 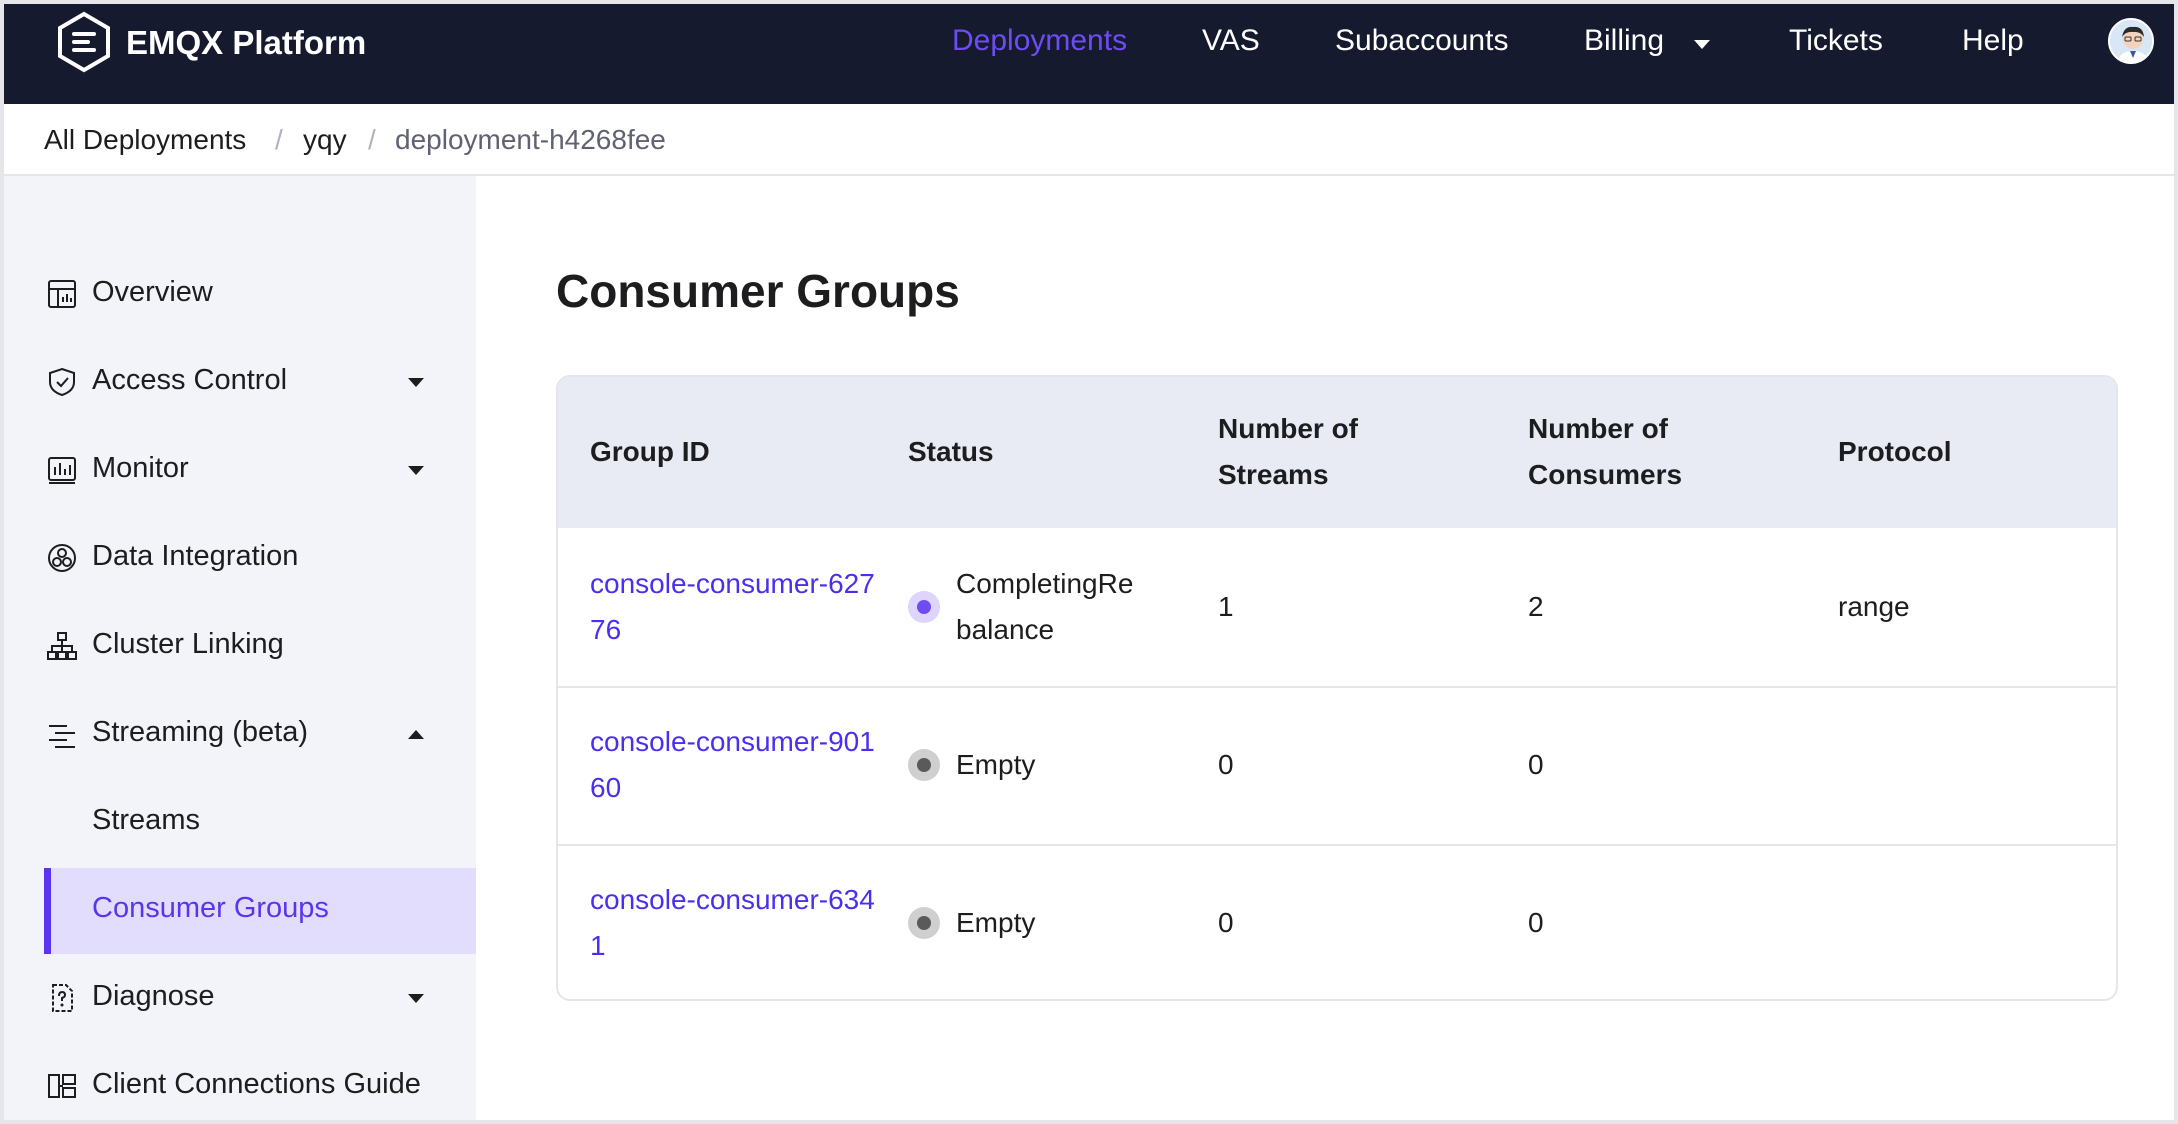 I want to click on streams-count: 1, so click(x=1226, y=606).